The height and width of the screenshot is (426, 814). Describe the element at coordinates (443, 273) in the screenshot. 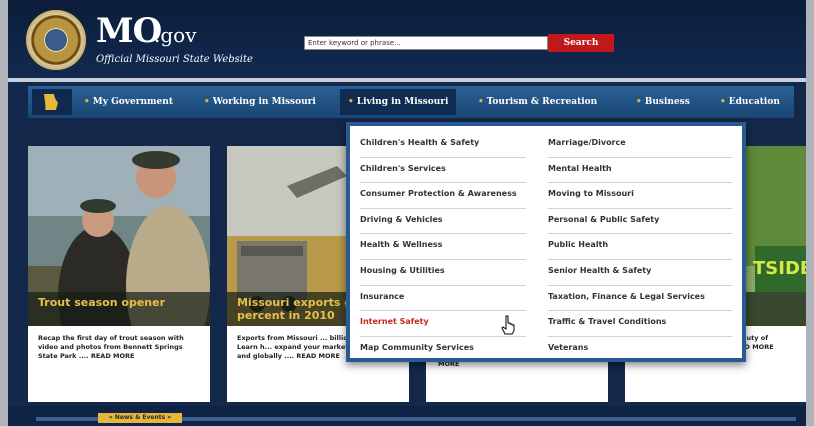

I see `menu-item-housing-utilities: Housing & Utilities` at that location.